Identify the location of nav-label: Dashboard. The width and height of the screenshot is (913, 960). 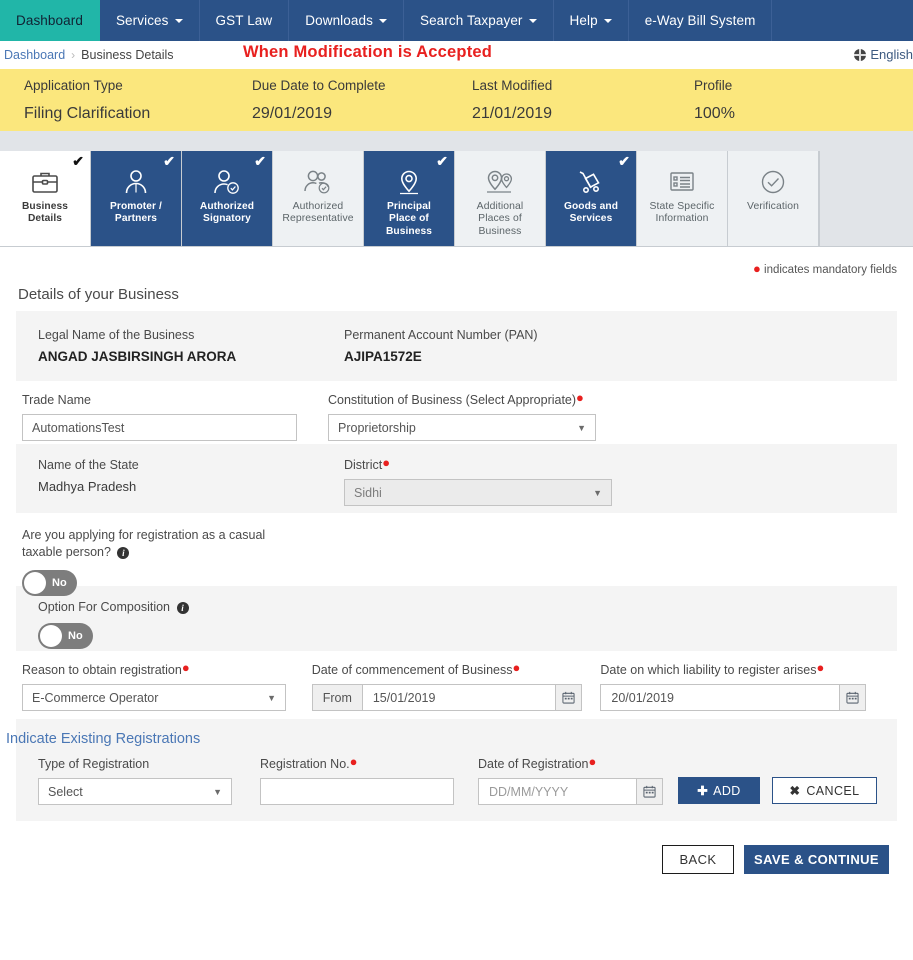
(49, 20).